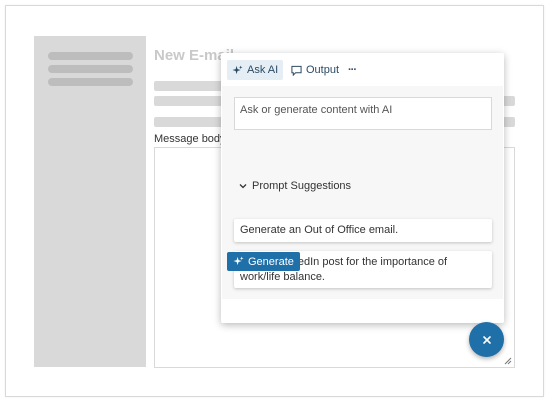 This screenshot has height=403, width=550. I want to click on prompt-suggestions-toggle: Prompt Suggestions, so click(295, 186).